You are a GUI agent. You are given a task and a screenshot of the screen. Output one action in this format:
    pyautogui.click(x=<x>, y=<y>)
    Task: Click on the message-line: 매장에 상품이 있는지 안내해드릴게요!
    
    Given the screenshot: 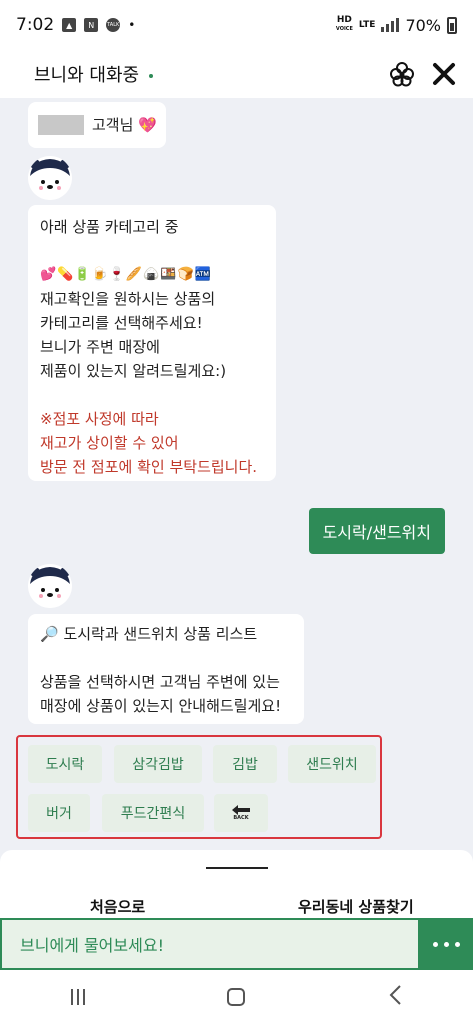 What is the action you would take?
    pyautogui.click(x=161, y=706)
    